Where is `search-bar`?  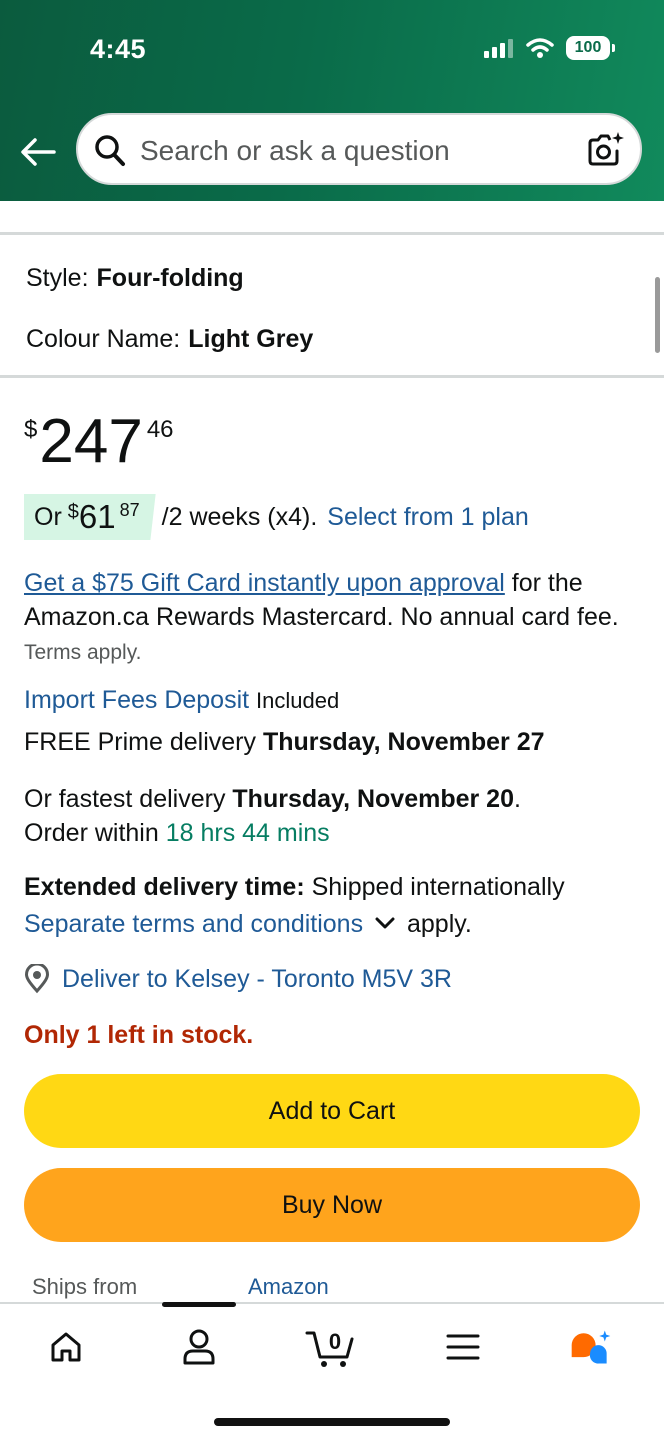 search-bar is located at coordinates (359, 149).